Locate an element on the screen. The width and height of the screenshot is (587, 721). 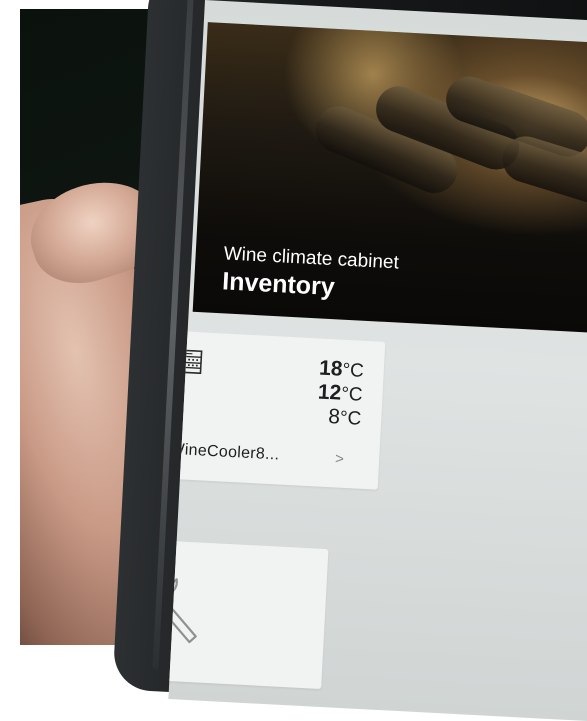
temperature-zone-1: 18°C is located at coordinates (342, 369).